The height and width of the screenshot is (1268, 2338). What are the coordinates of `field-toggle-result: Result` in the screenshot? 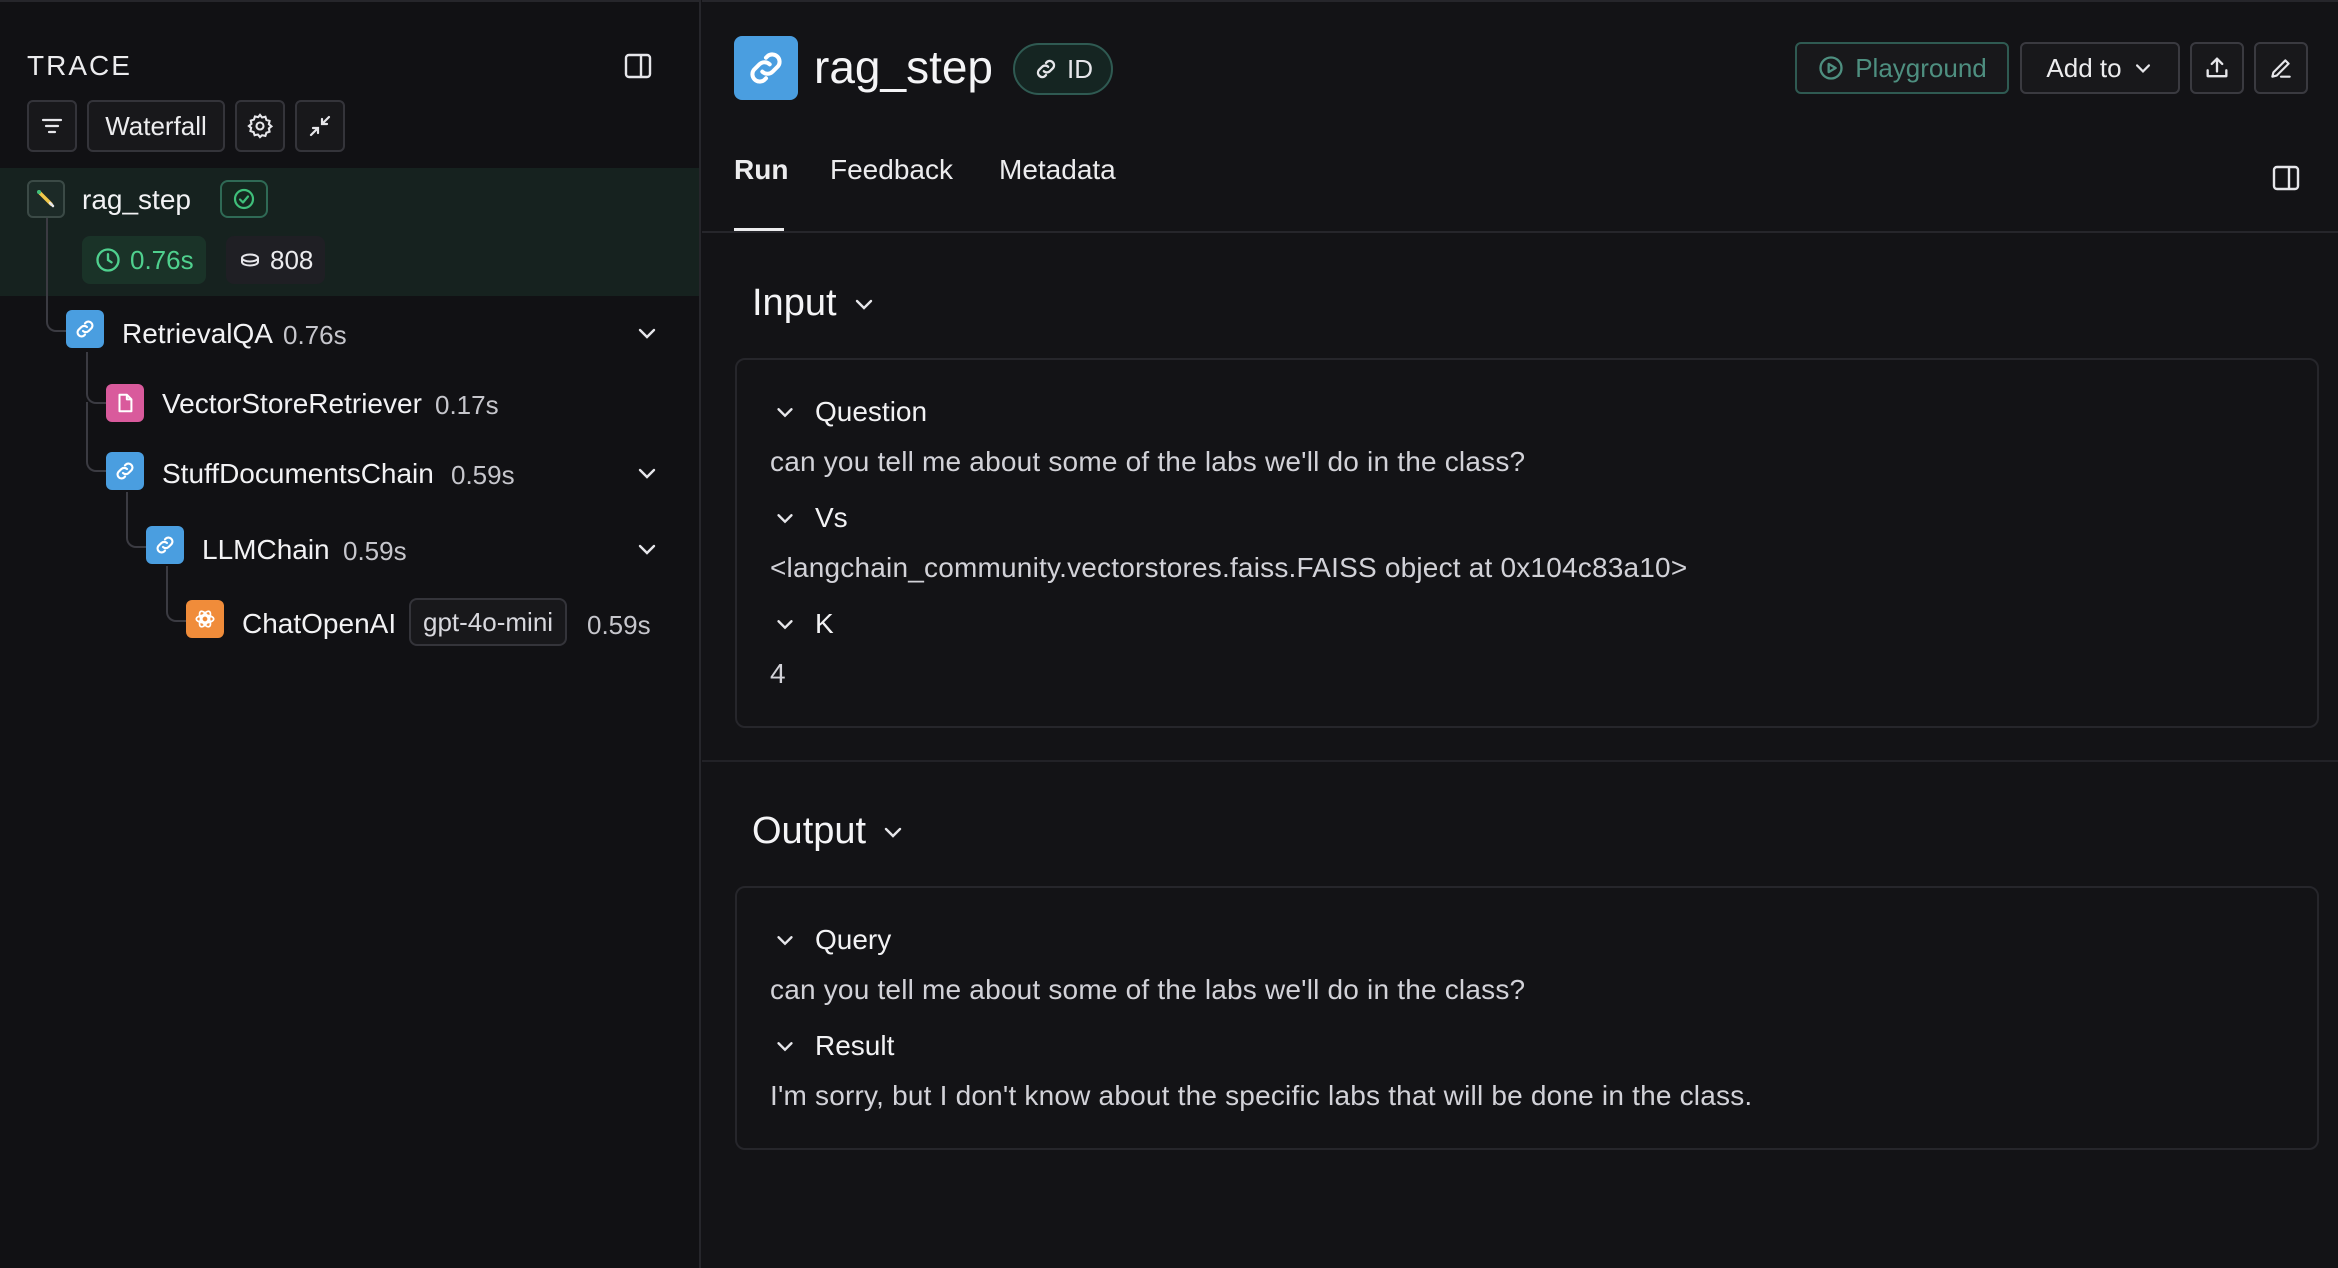 It's located at (833, 1046).